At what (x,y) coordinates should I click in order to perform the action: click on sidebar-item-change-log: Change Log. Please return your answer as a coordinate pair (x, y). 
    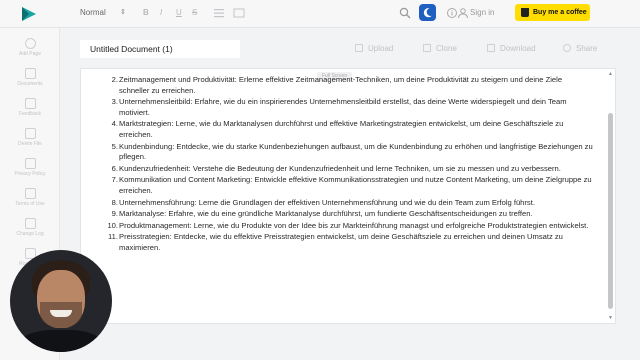
    Looking at the image, I should click on (30, 232).